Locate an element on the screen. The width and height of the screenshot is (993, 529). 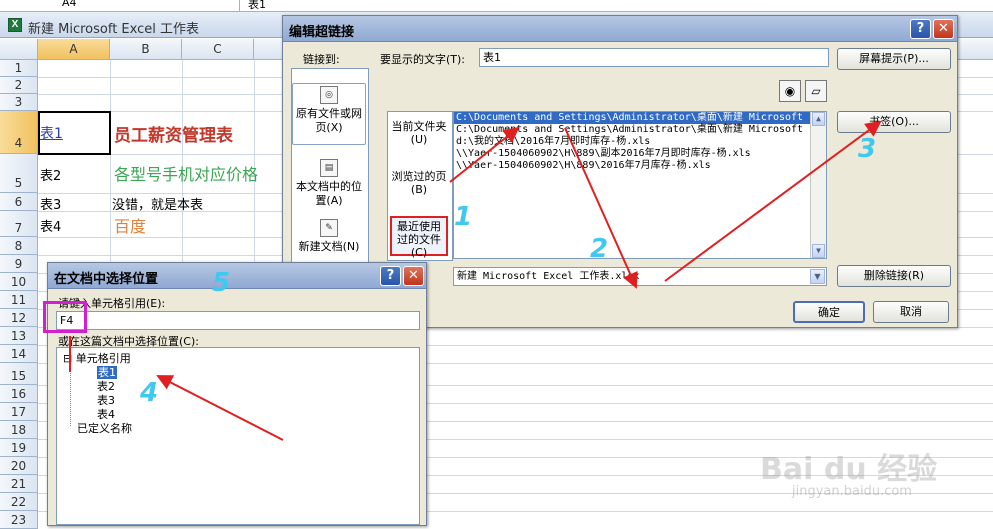
row-header: 12 is located at coordinates (19, 318).